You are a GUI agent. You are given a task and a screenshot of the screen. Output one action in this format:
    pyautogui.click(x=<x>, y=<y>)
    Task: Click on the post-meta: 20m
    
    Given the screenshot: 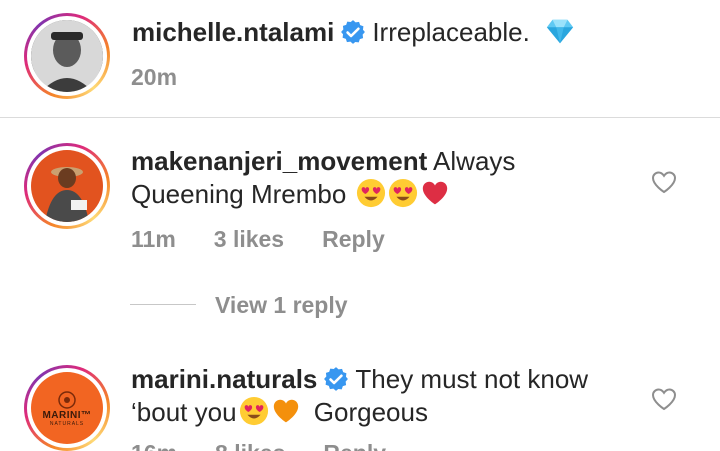 What is the action you would take?
    pyautogui.click(x=173, y=77)
    